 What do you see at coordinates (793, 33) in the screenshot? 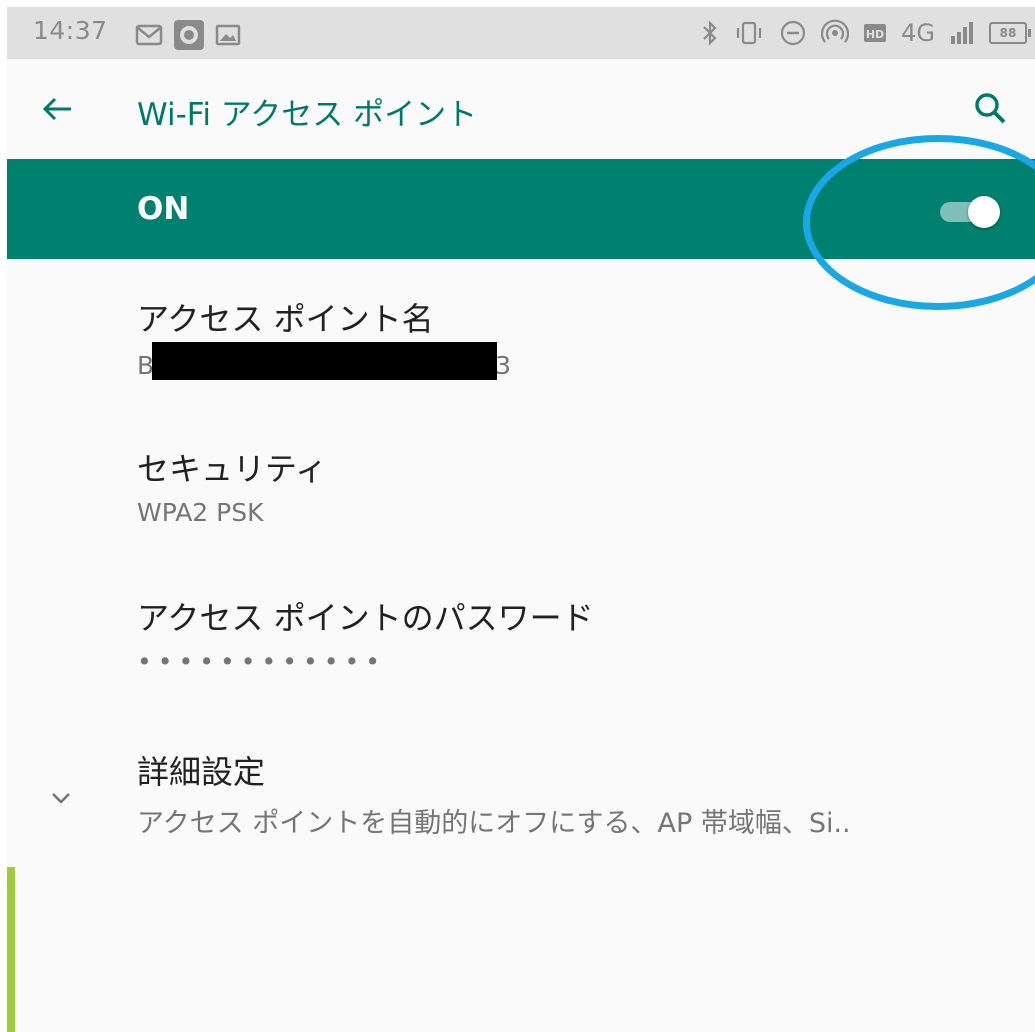
I see `dnd-icon` at bounding box center [793, 33].